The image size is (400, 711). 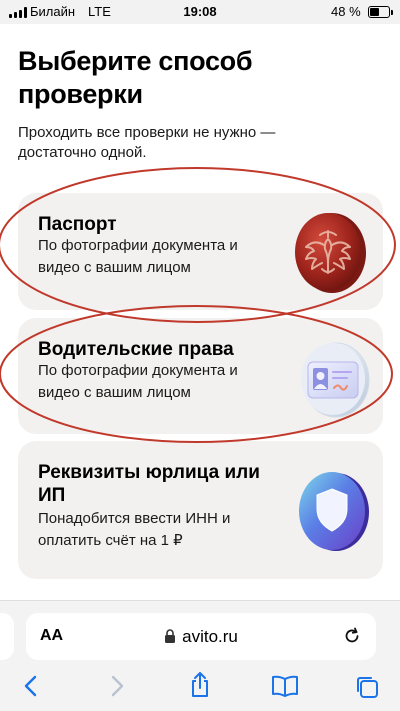 What do you see at coordinates (77, 224) in the screenshot?
I see `option-title: Паспорт` at bounding box center [77, 224].